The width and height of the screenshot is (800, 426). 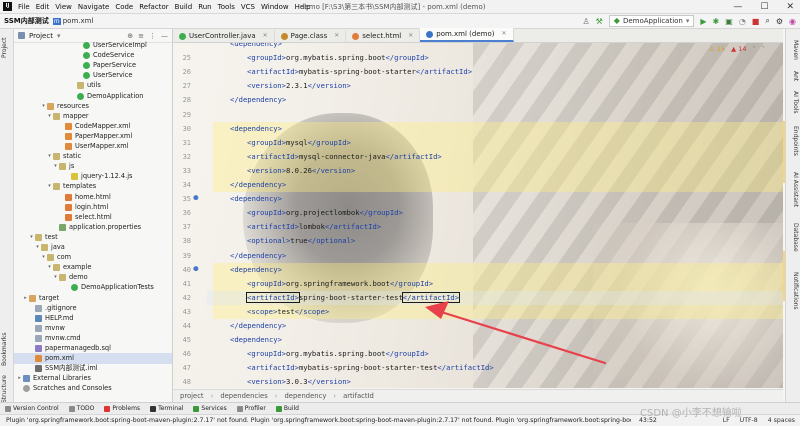 What do you see at coordinates (26, 379) in the screenshot?
I see `lib-file-icon` at bounding box center [26, 379].